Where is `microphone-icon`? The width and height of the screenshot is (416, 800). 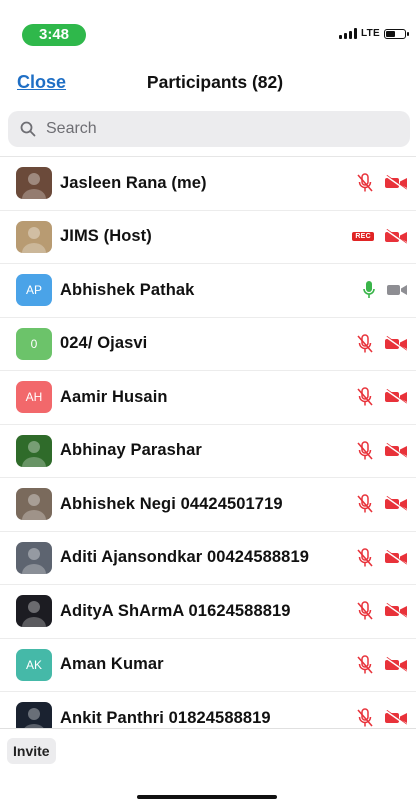
microphone-icon is located at coordinates (369, 290).